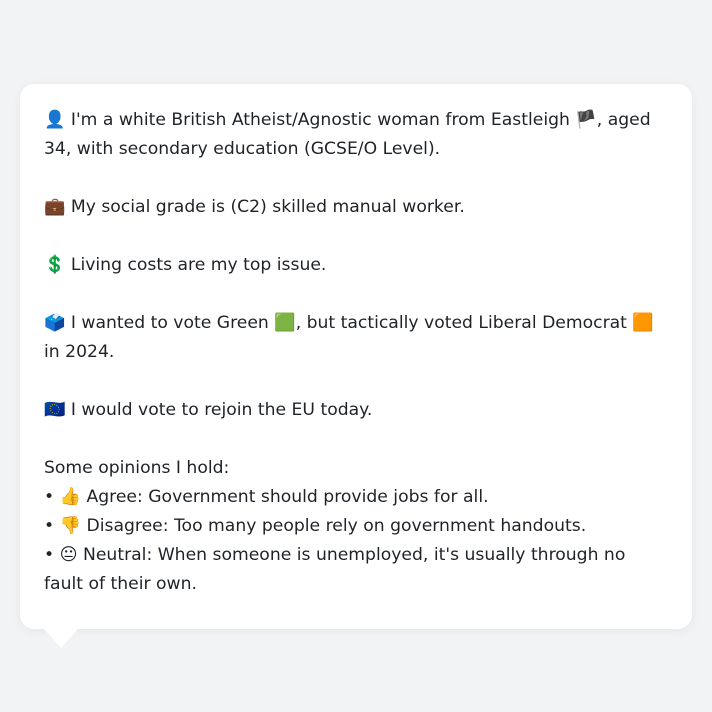 The height and width of the screenshot is (712, 712). Describe the element at coordinates (61, 638) in the screenshot. I see `bubble-tail` at that location.